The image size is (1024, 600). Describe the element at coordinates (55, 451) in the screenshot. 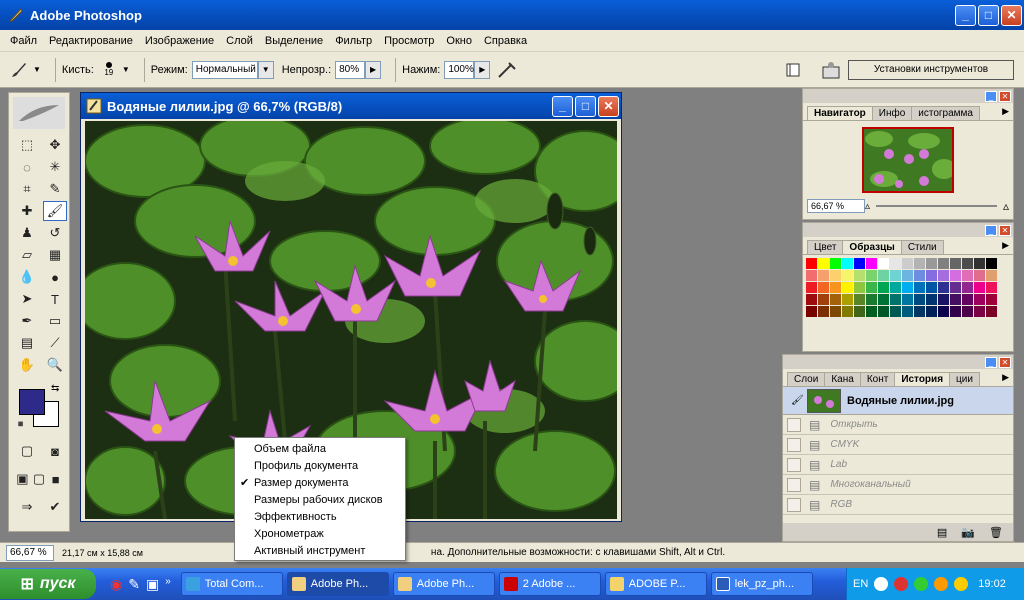

I see `quick-mask-mode-icon: ◙` at that location.